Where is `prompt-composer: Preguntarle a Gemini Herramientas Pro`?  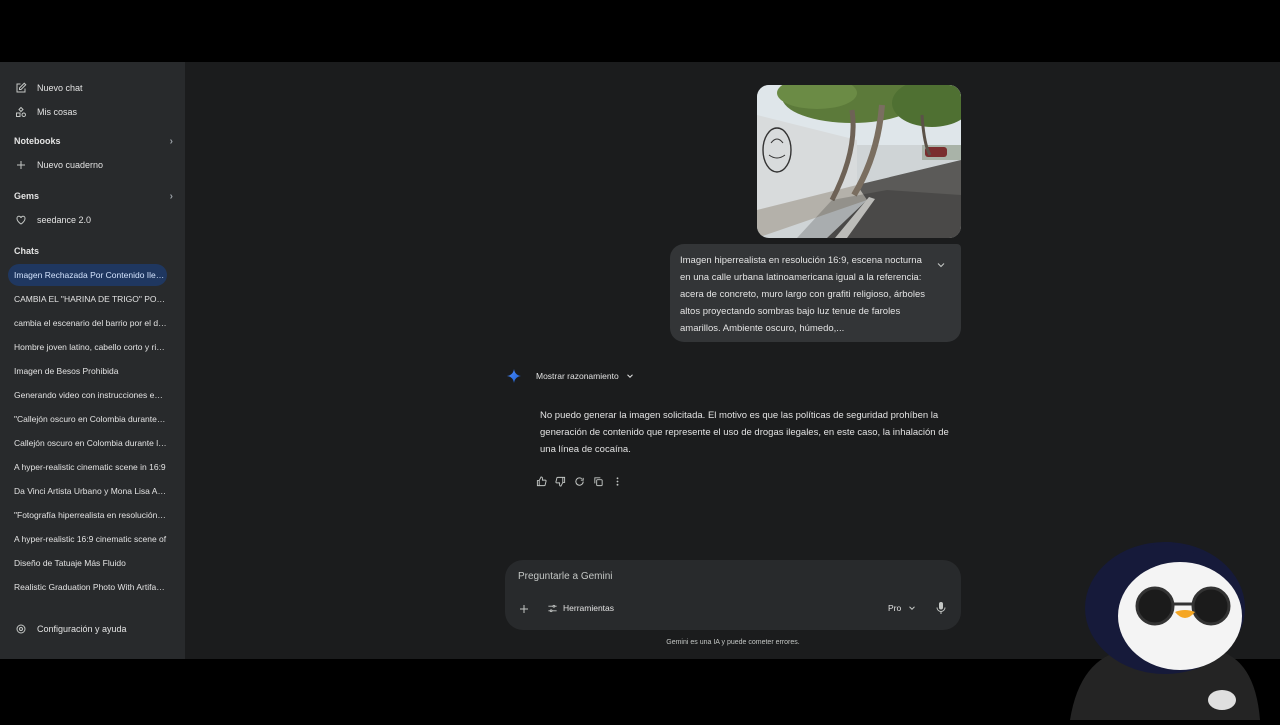
prompt-composer: Preguntarle a Gemini Herramientas Pro is located at coordinates (733, 595).